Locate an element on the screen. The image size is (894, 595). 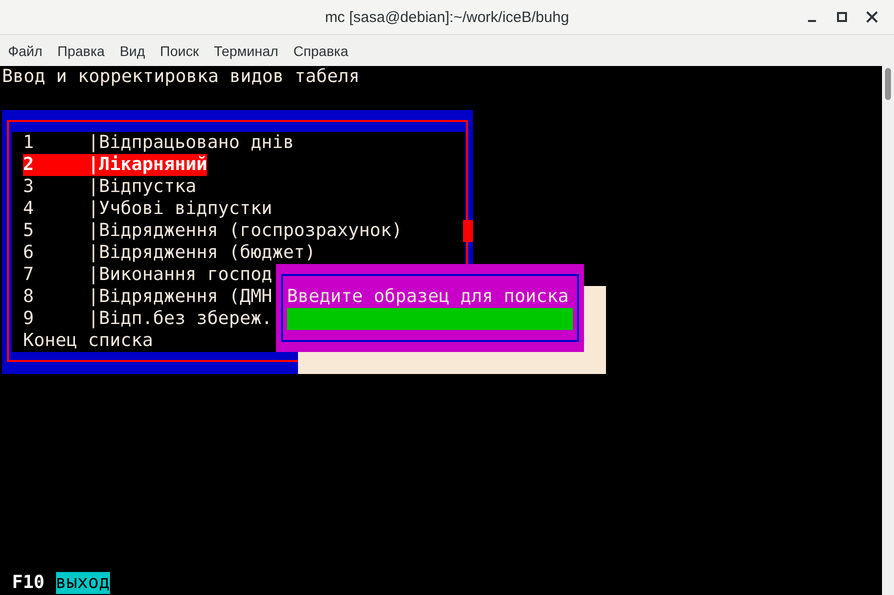
list-row: 3 |Відпустка is located at coordinates (109, 187).